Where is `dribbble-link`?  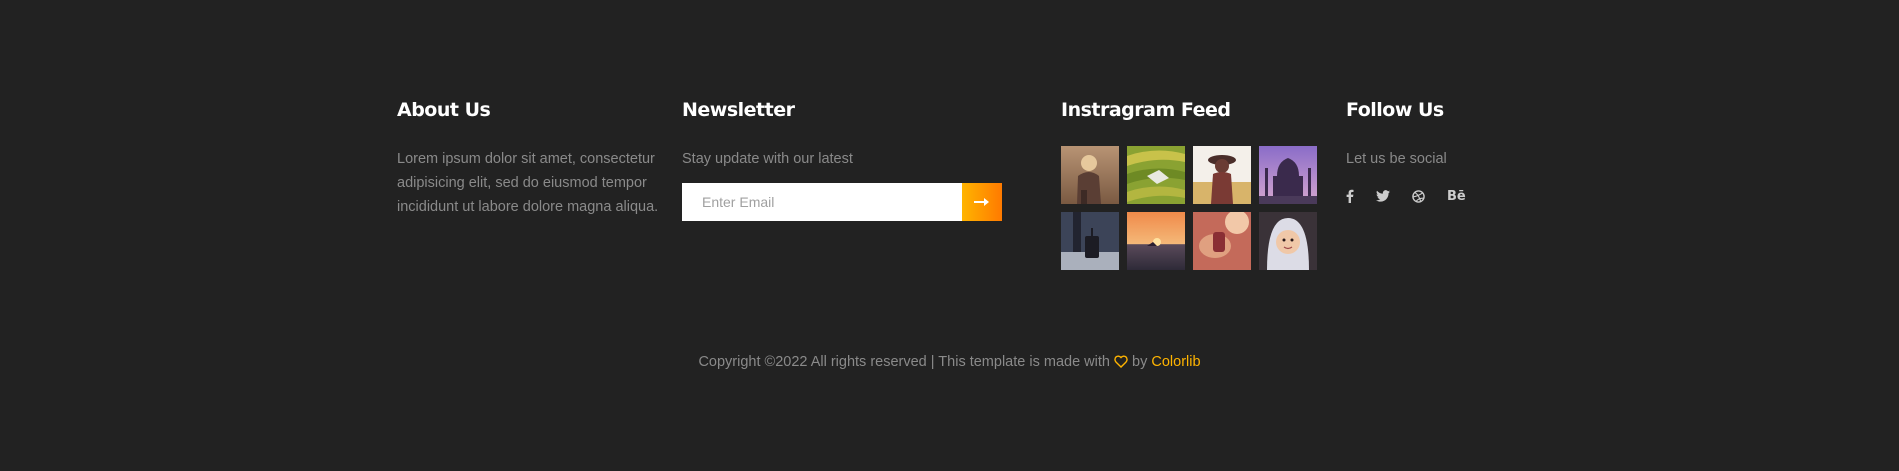
dribbble-link is located at coordinates (1418, 196).